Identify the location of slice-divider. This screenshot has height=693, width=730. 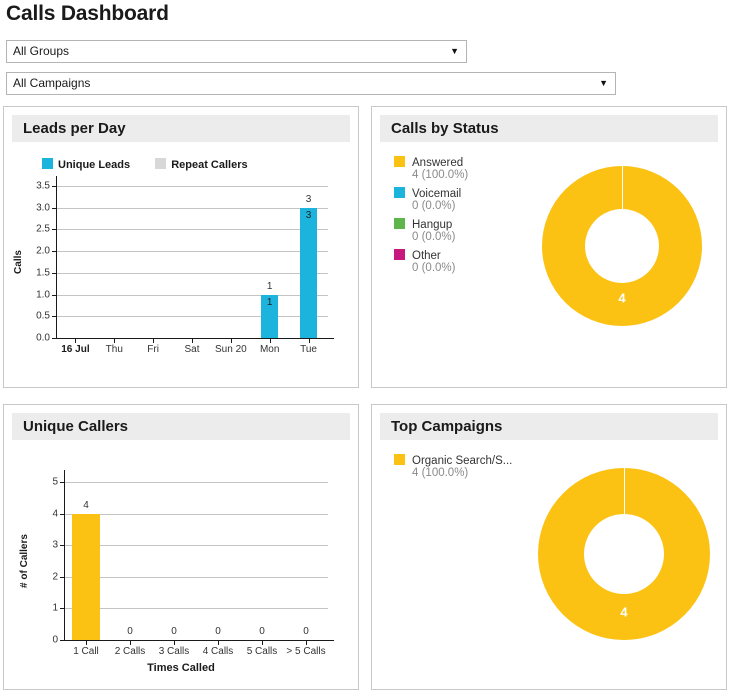
(622, 187).